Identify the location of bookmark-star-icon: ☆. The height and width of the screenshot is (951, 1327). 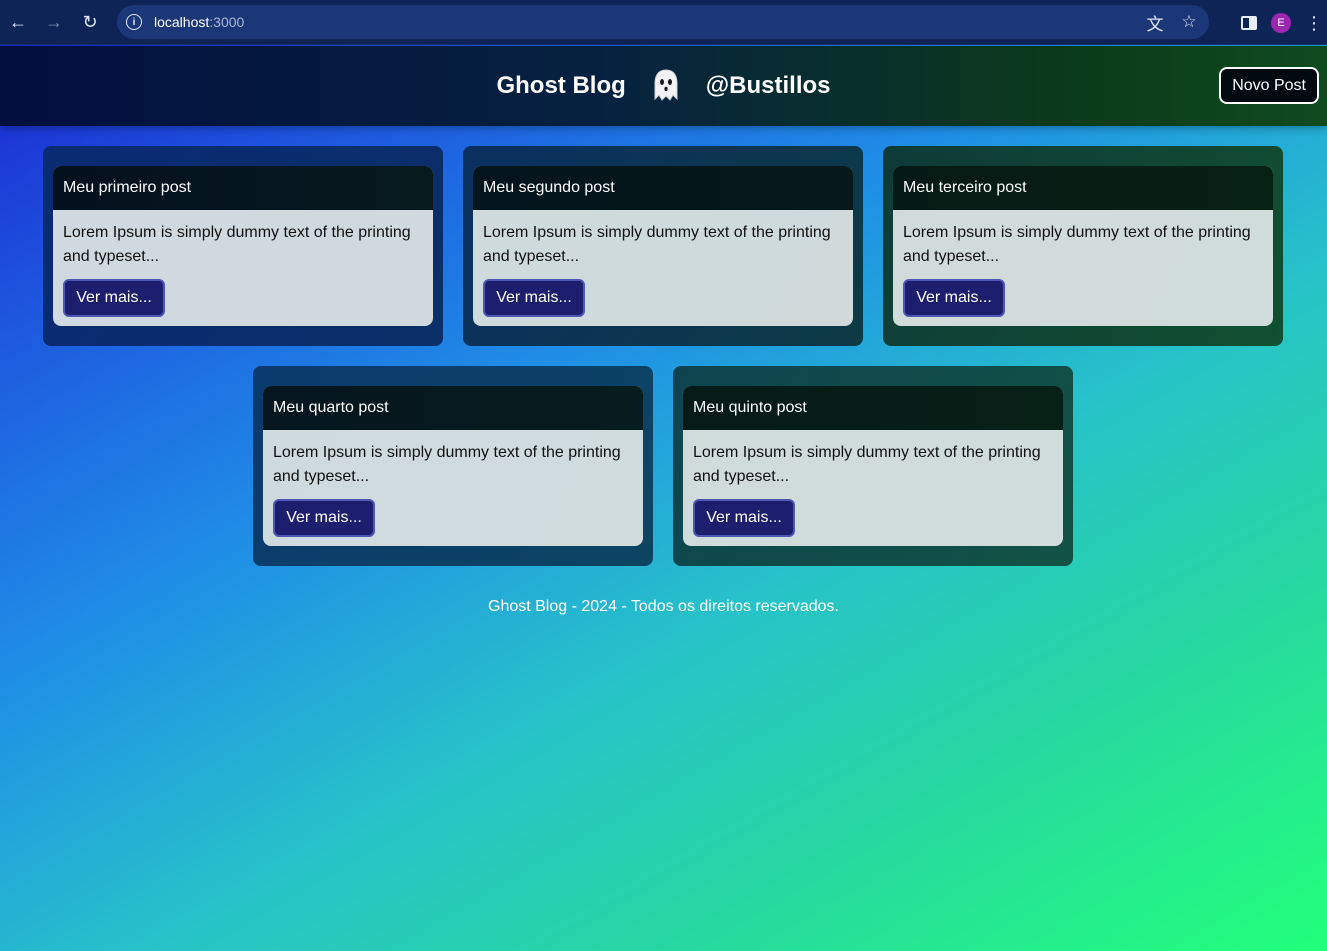
(1189, 22).